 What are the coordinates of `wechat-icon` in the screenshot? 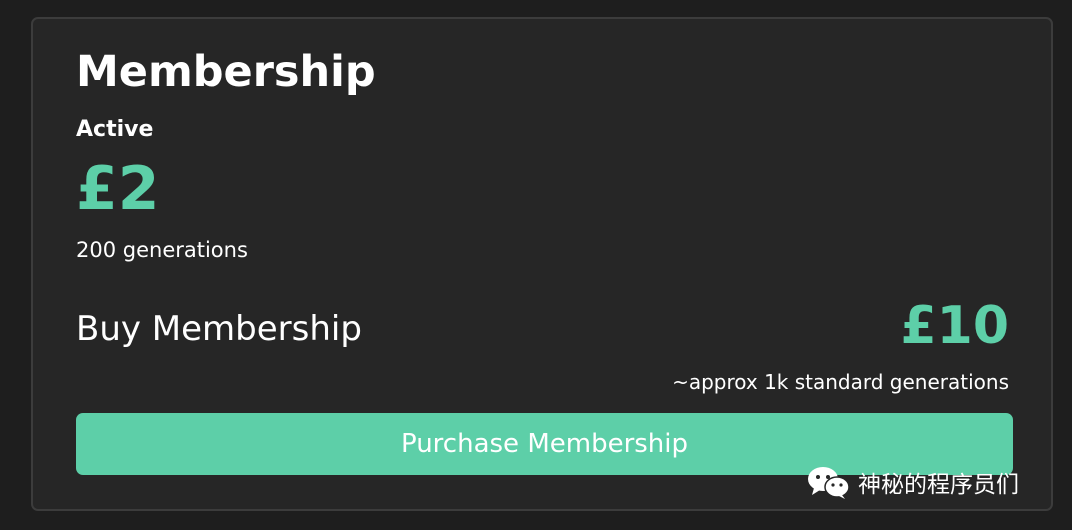 It's located at (829, 483).